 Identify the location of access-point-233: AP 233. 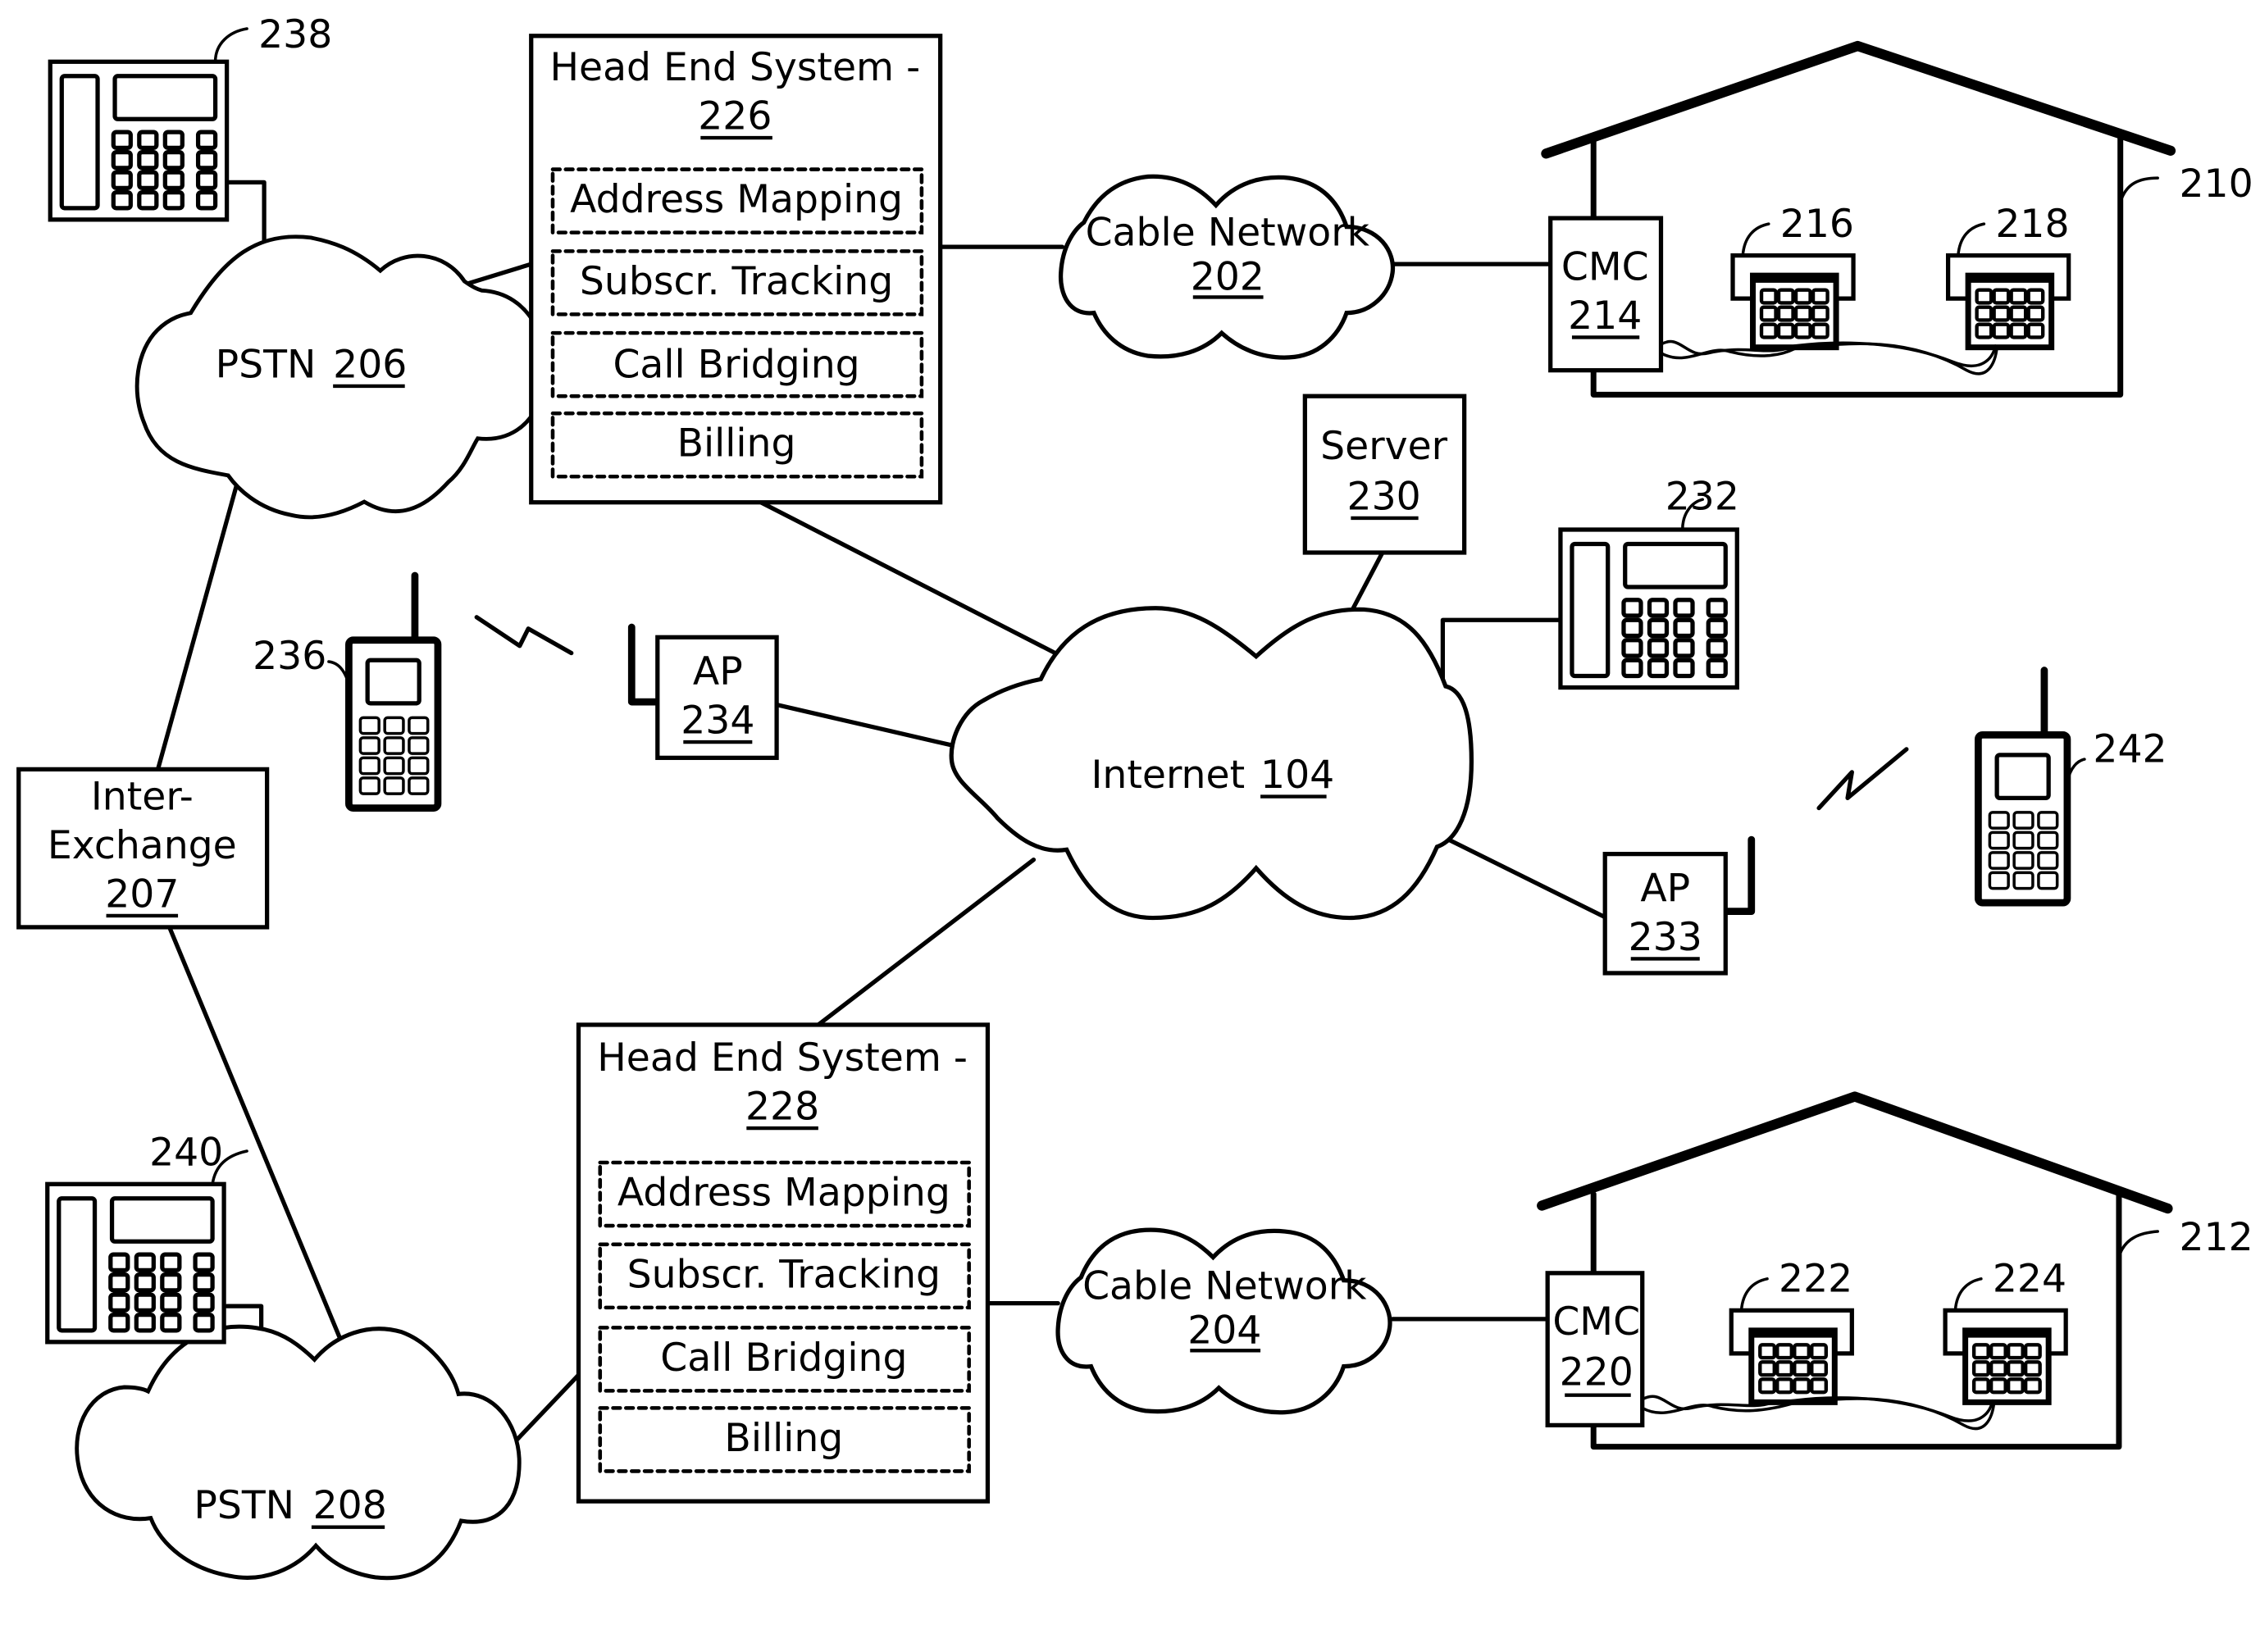
(1679, 906).